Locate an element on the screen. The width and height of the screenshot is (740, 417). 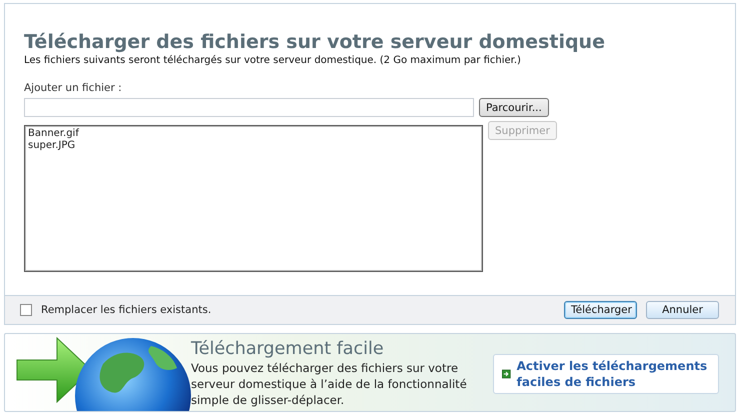
add-file-label: Ajouter un fichier : is located at coordinates (73, 88).